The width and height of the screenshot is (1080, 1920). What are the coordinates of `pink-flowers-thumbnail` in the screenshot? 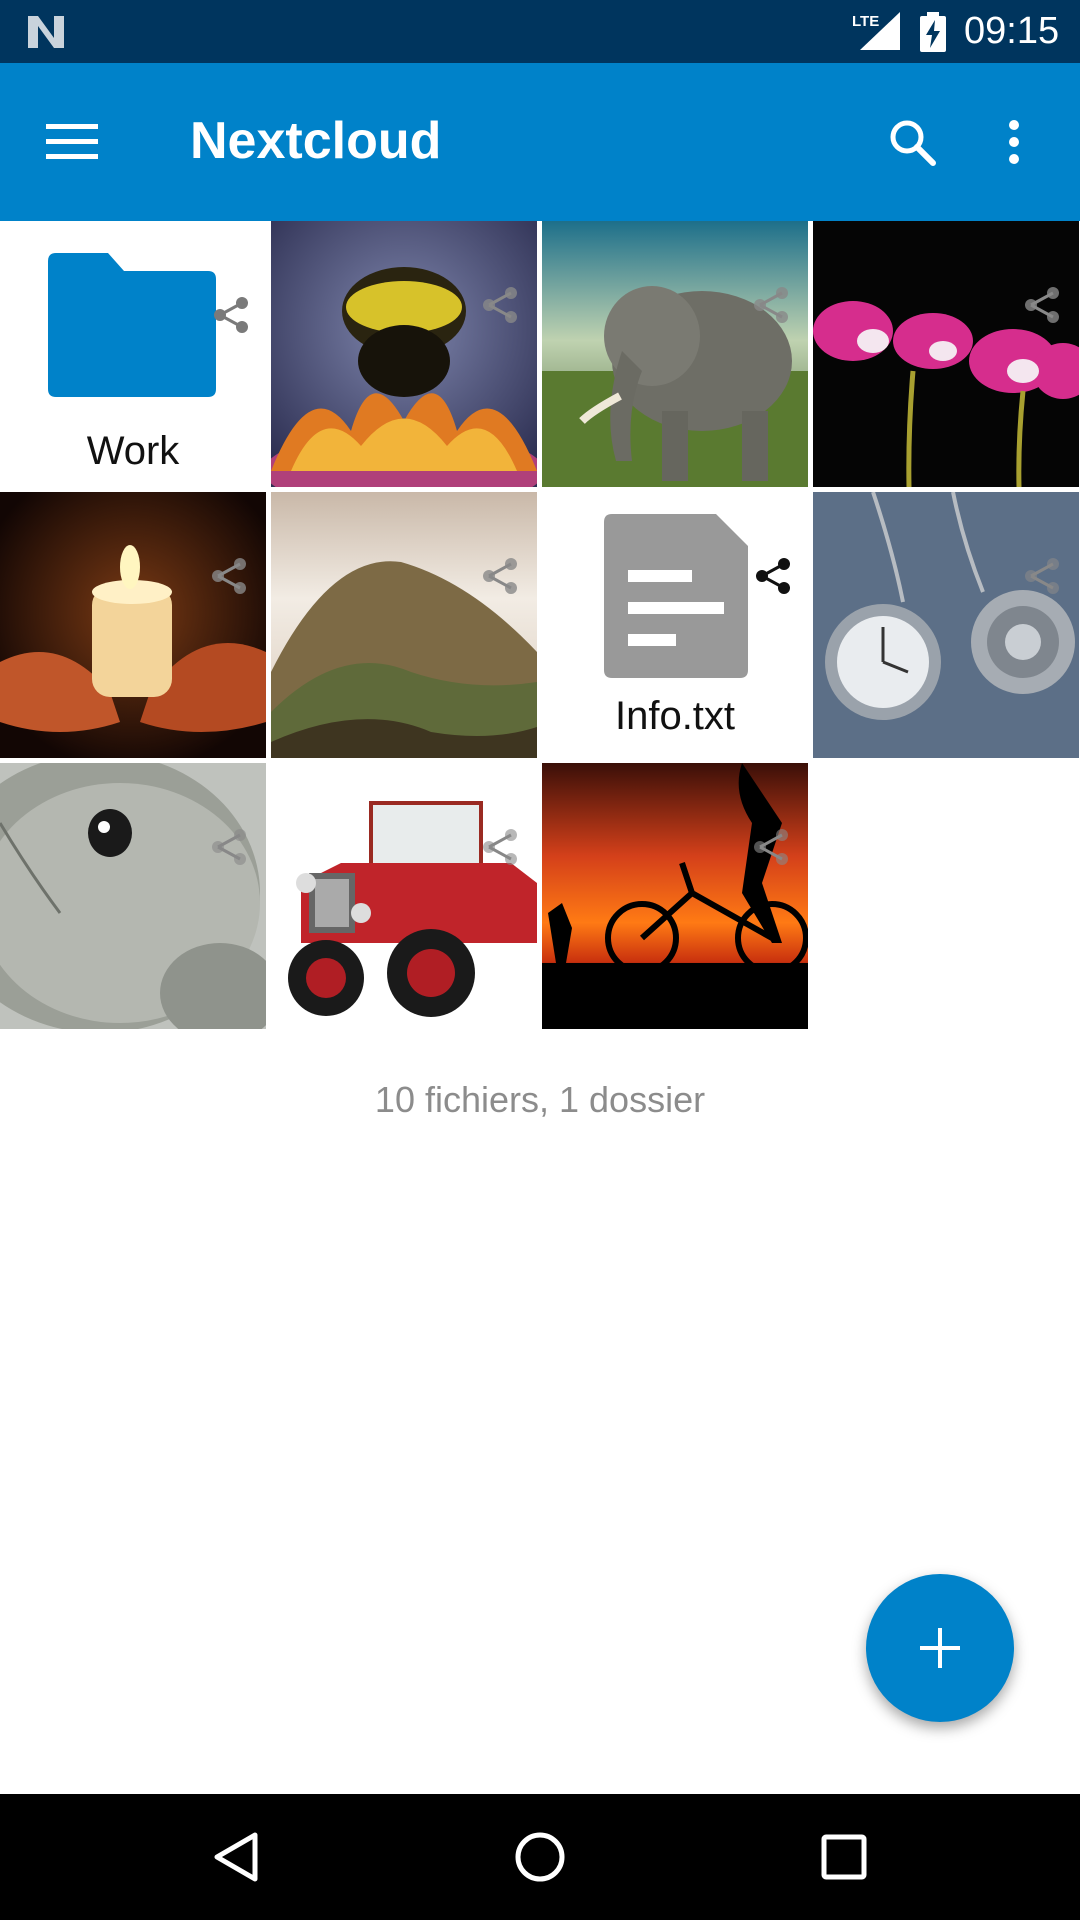 It's located at (946, 354).